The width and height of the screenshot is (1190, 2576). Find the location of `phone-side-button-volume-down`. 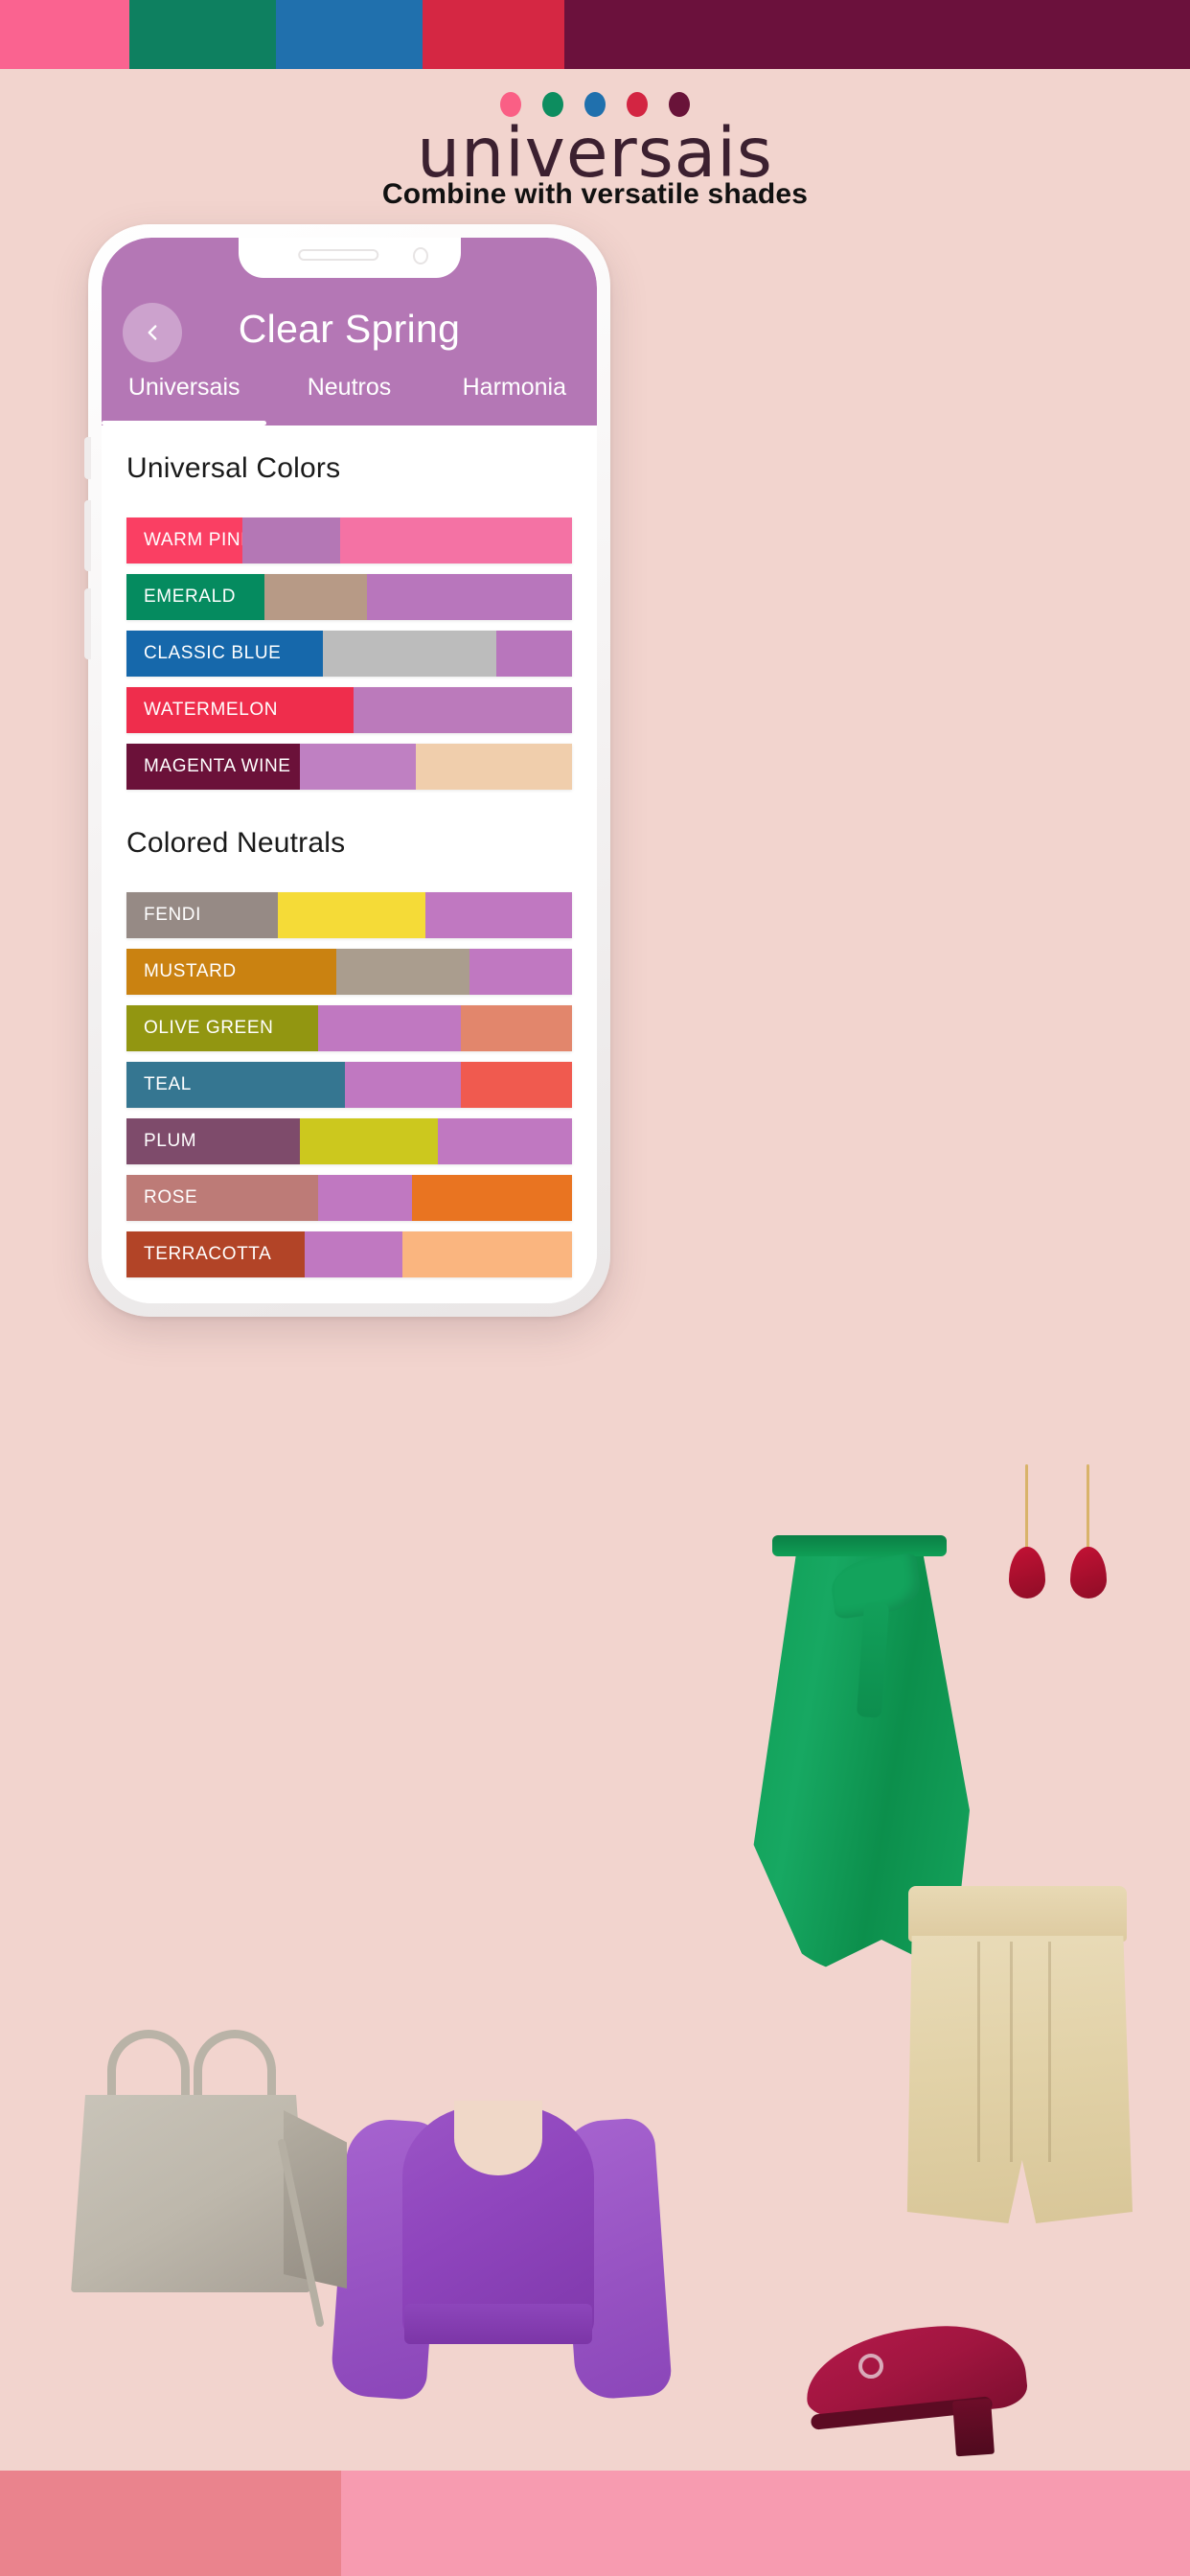

phone-side-button-volume-down is located at coordinates (88, 623).